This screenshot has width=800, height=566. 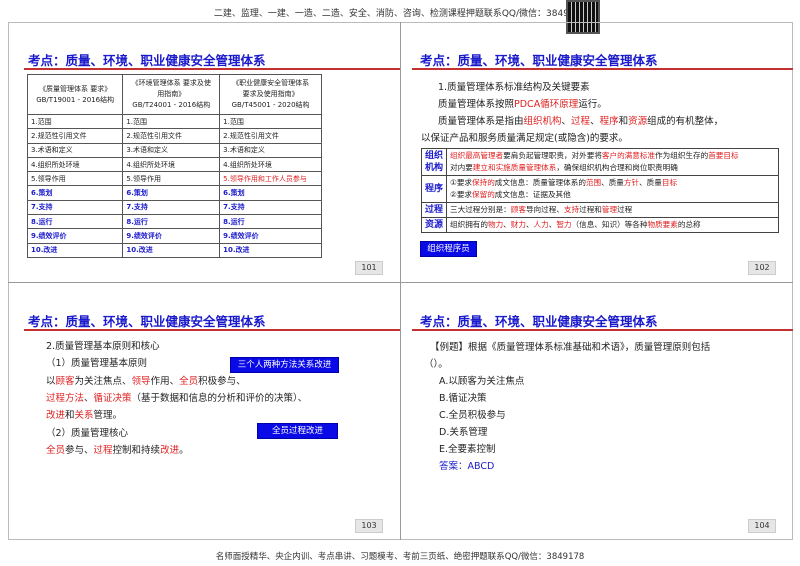 What do you see at coordinates (570, 347) in the screenshot?
I see `question-text: 【例题】根据《质量管理体系标准基础和术语》，质量管理原则包括` at bounding box center [570, 347].